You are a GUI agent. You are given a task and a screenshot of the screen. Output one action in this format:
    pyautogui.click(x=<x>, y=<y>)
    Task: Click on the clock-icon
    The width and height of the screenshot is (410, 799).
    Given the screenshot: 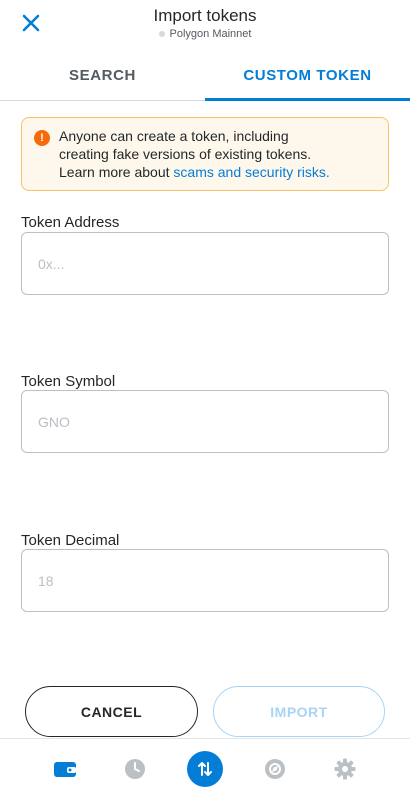 What is the action you would take?
    pyautogui.click(x=135, y=769)
    